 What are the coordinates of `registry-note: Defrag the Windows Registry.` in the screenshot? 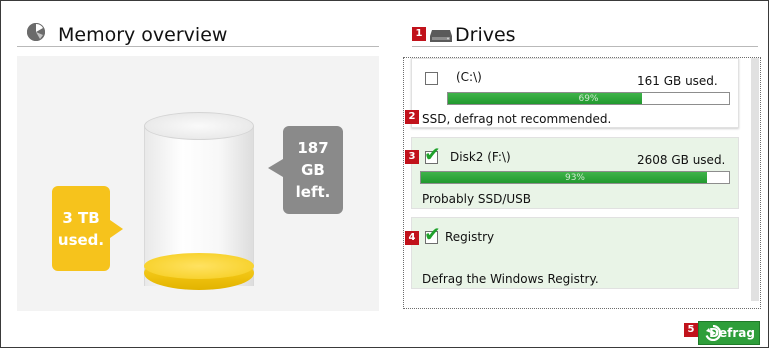 It's located at (510, 279).